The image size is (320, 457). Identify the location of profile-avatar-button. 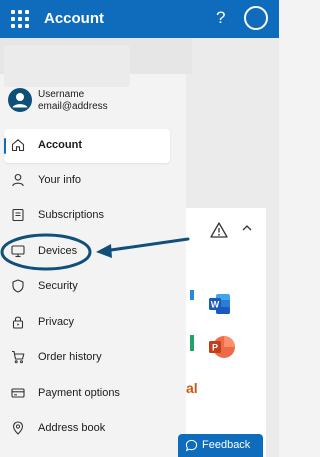
(256, 18).